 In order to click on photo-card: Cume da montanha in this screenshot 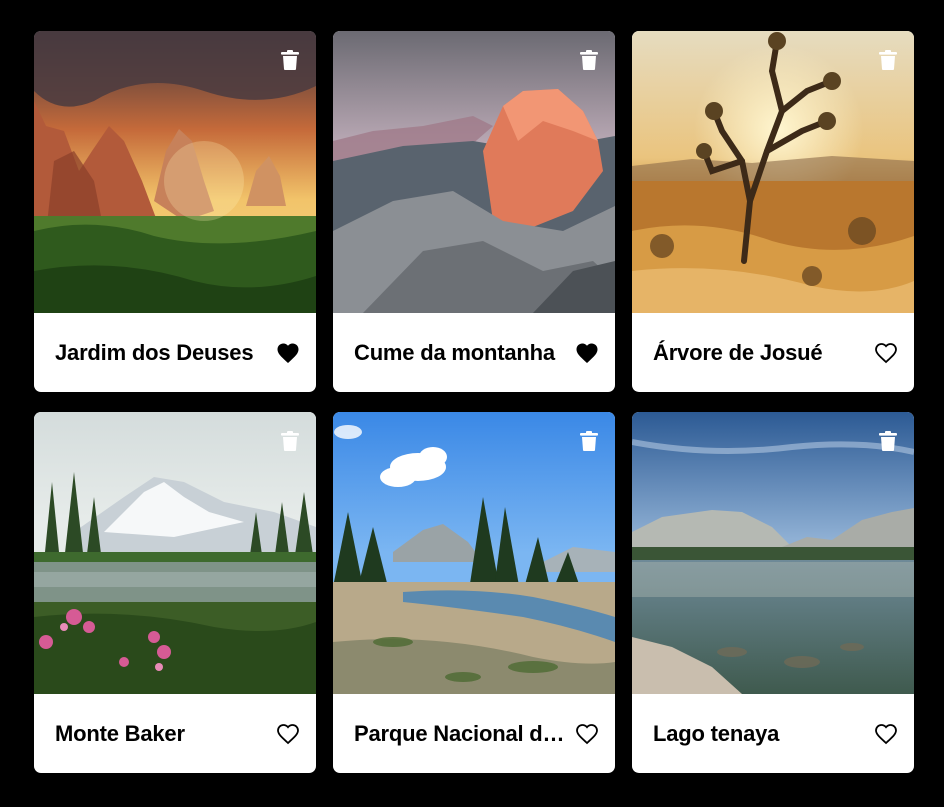, I will do `click(474, 211)`.